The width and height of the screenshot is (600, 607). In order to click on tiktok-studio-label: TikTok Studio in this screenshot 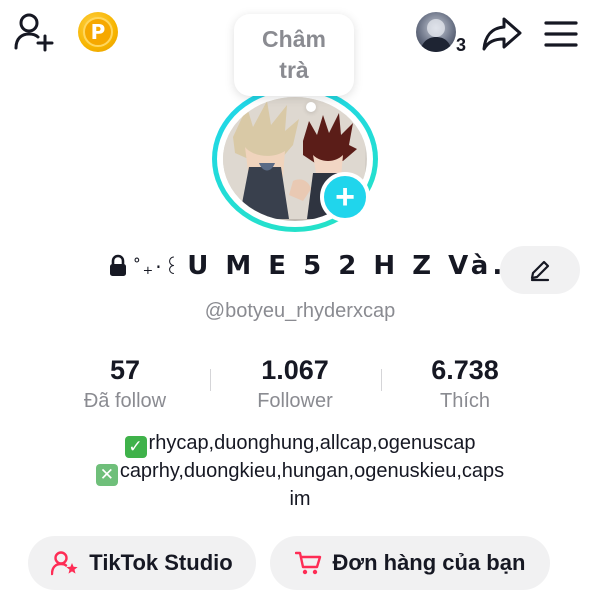, I will do `click(161, 562)`.